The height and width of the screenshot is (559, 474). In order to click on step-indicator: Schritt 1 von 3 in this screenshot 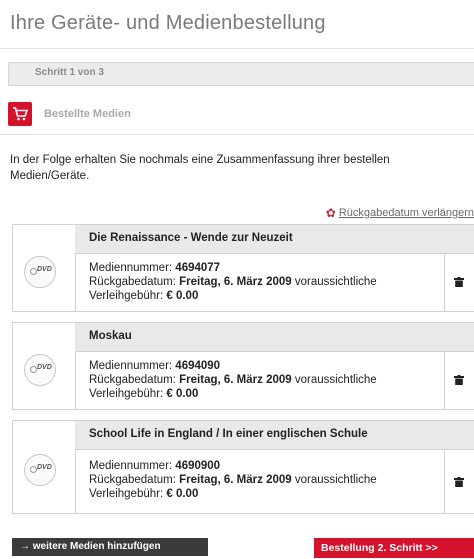, I will do `click(241, 74)`.